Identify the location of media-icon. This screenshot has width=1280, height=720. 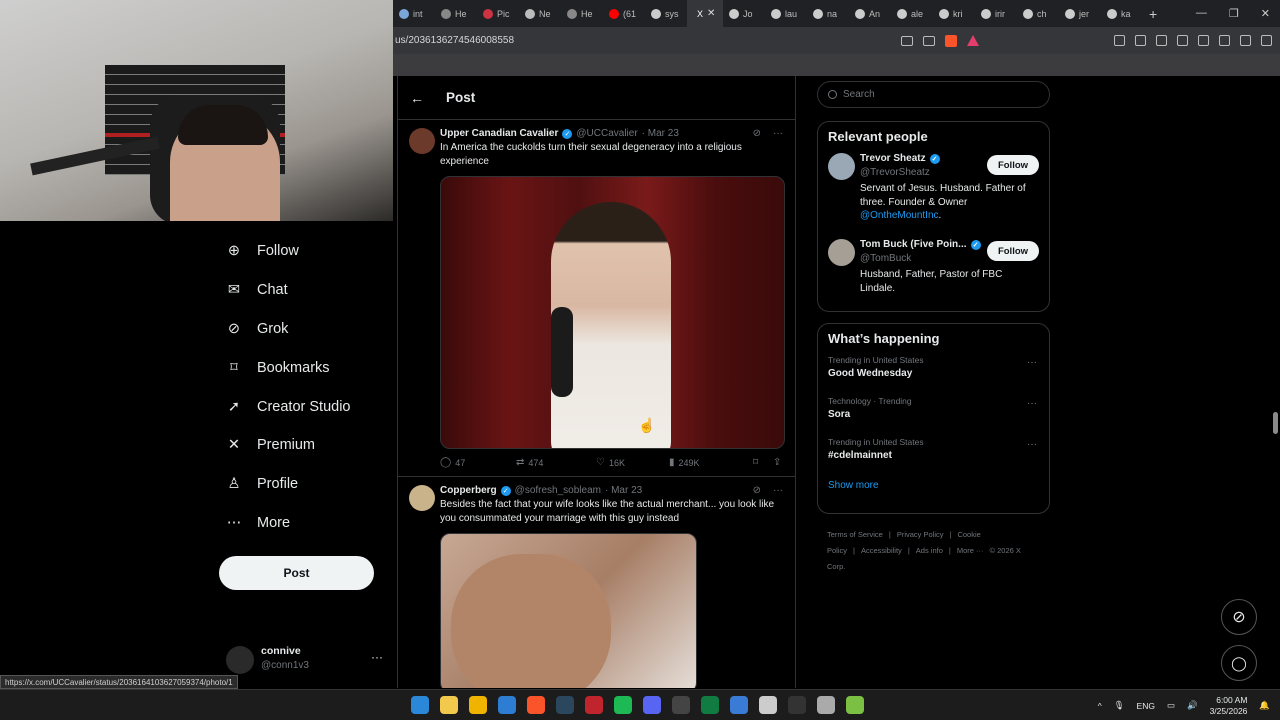
(1161, 40).